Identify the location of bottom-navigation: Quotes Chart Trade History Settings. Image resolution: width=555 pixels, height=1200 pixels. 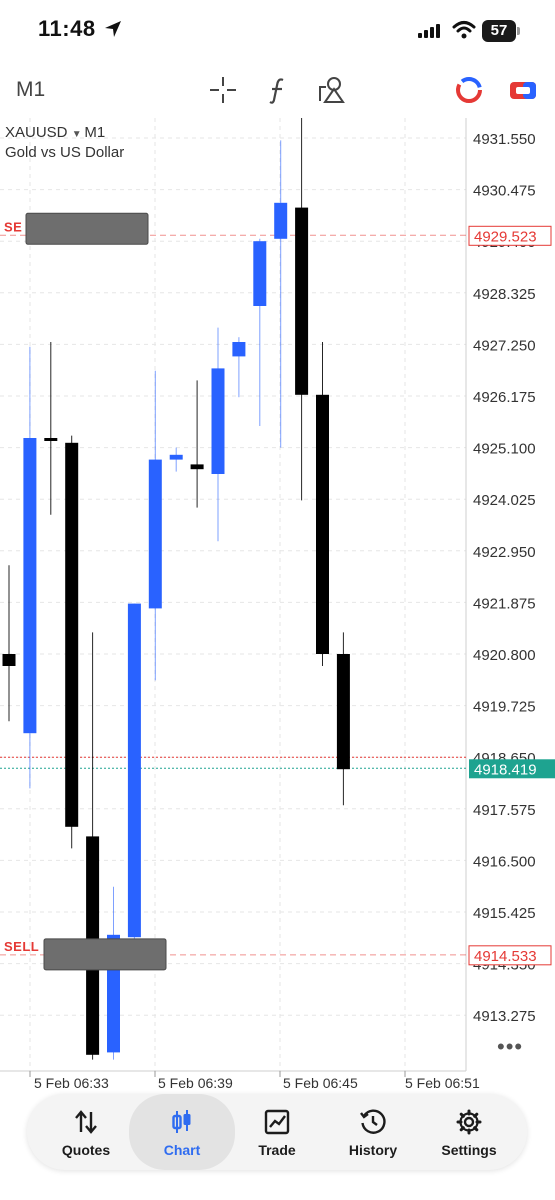
(277, 1132).